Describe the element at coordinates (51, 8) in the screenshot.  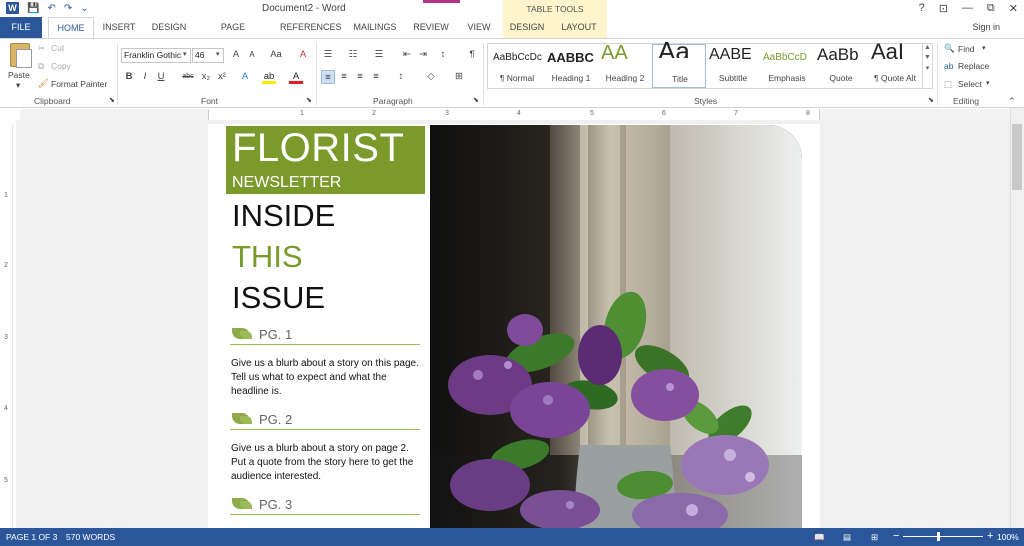
I see `undo-icon: ↶` at that location.